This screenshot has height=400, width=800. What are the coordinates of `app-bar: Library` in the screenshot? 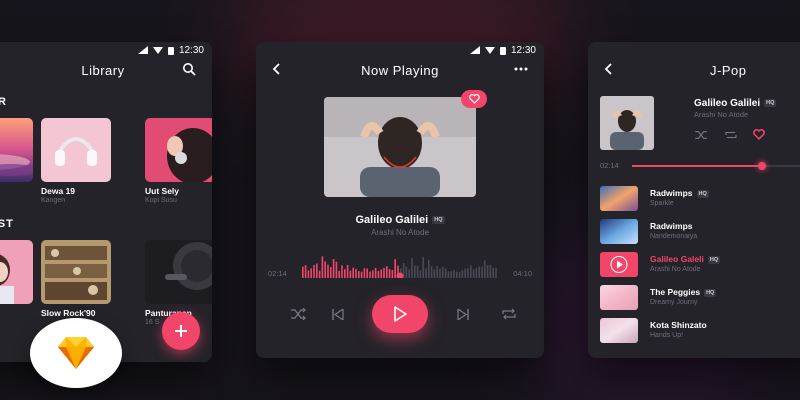 It's located at (106, 70).